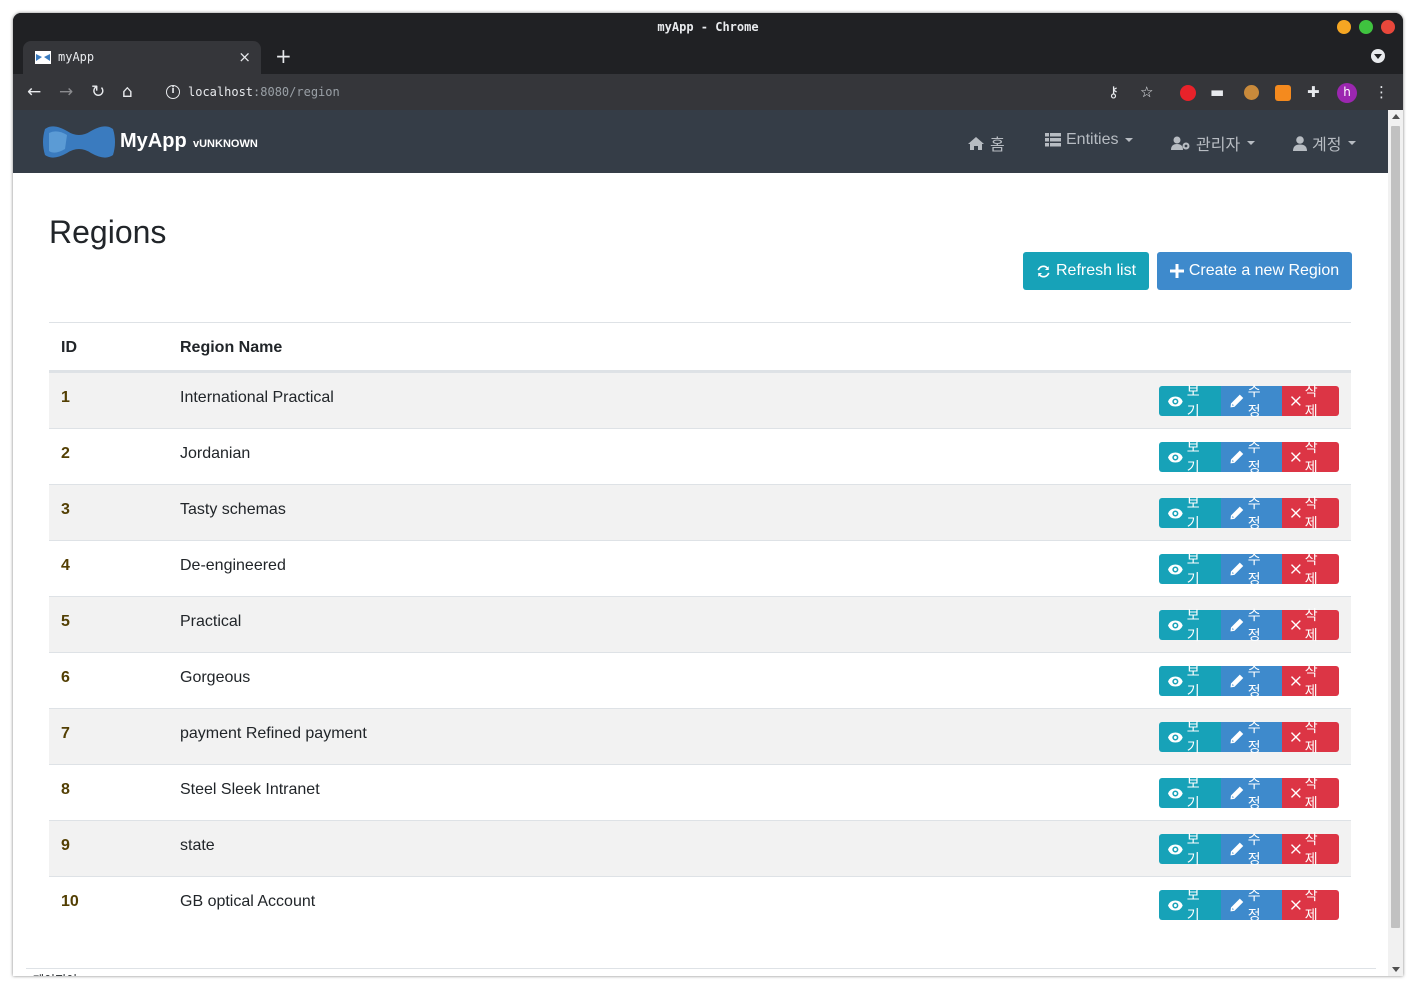  I want to click on extensions-puzzle-icon: ✚, so click(1313, 92).